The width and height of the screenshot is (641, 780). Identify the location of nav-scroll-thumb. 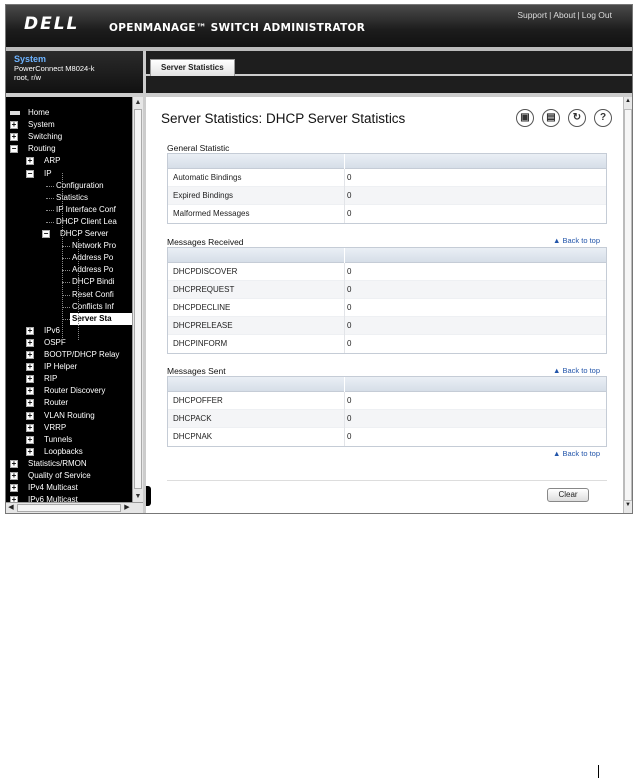
(138, 299).